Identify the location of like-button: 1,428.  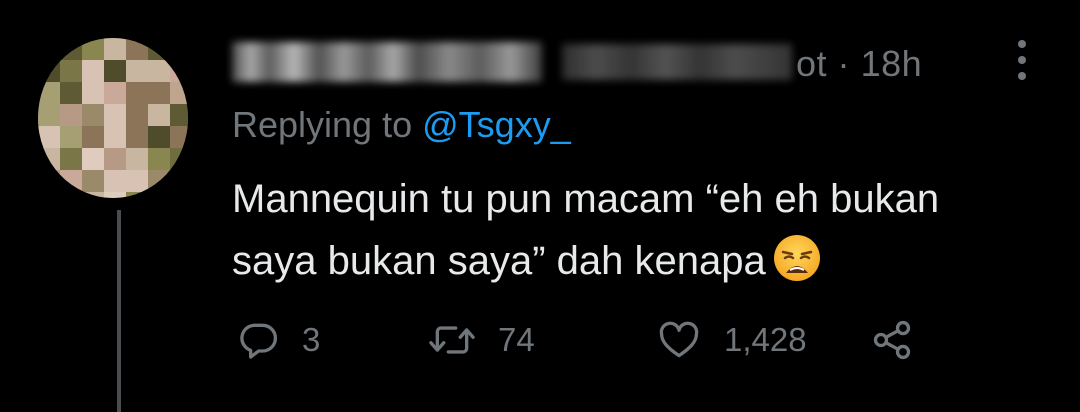
(731, 340).